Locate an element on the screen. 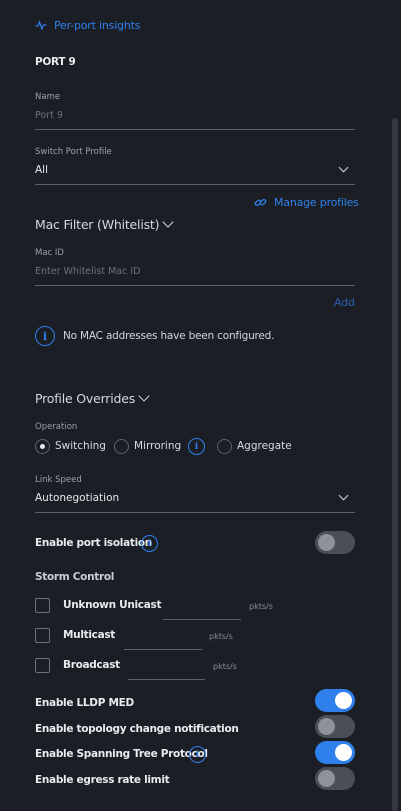  insights-link: Per-port insights is located at coordinates (87, 25).